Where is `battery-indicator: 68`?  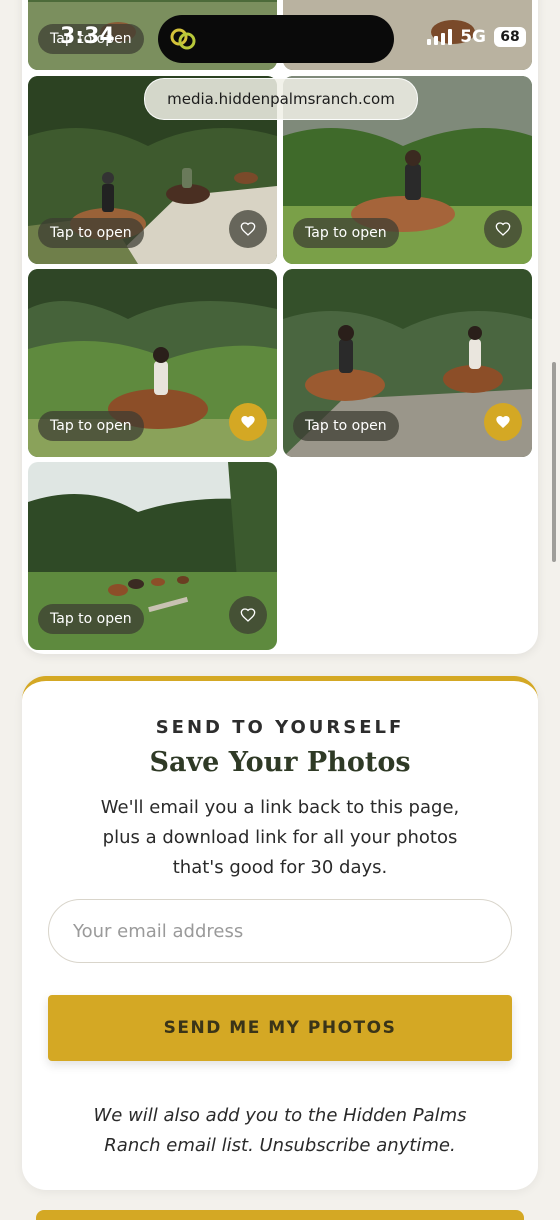
battery-indicator: 68 is located at coordinates (510, 37).